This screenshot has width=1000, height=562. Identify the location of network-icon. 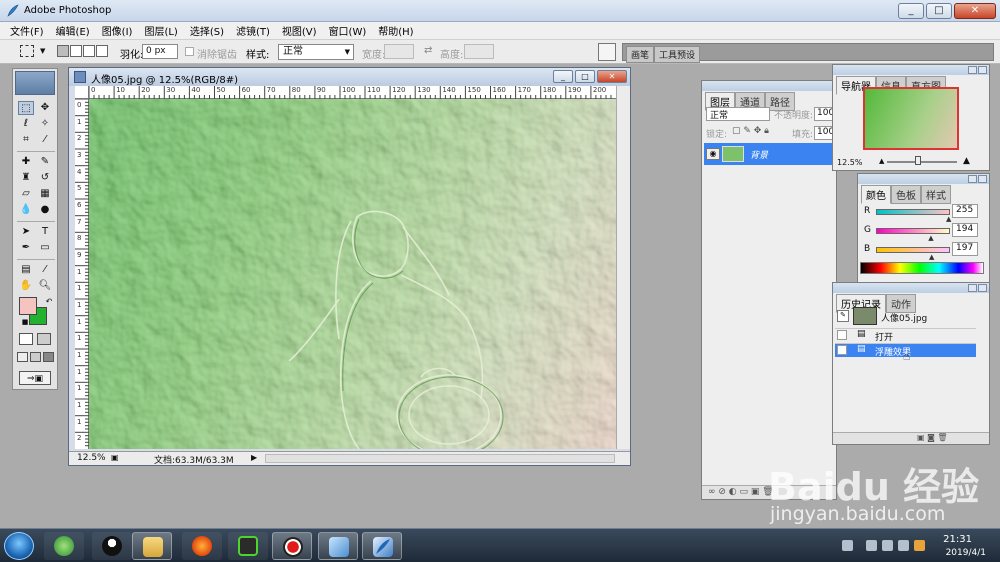
(919, 545).